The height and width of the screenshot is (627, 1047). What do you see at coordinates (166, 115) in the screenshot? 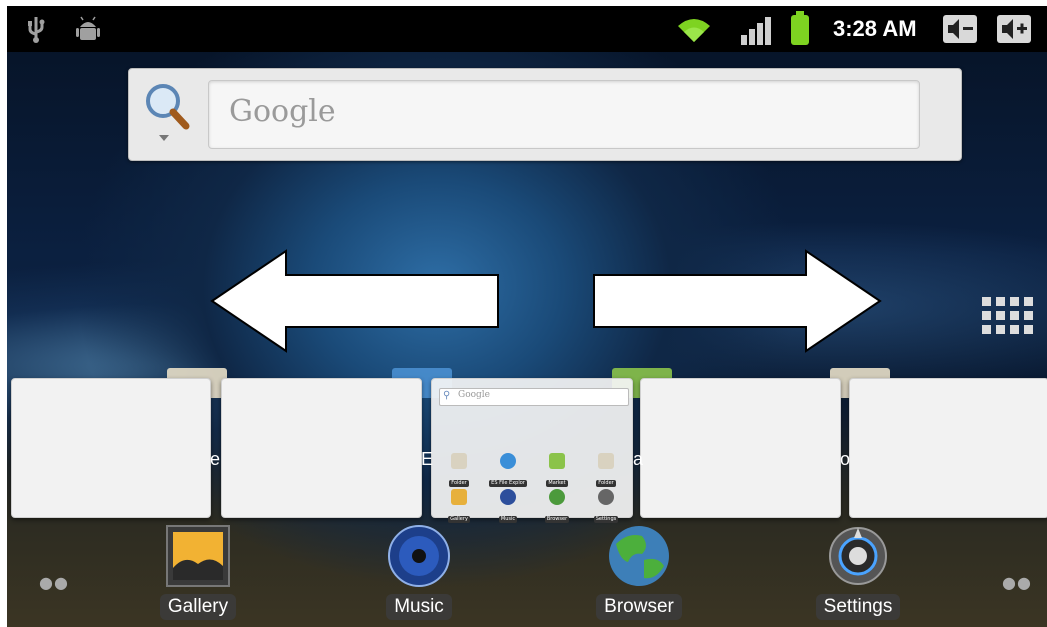
I see `search-icon` at bounding box center [166, 115].